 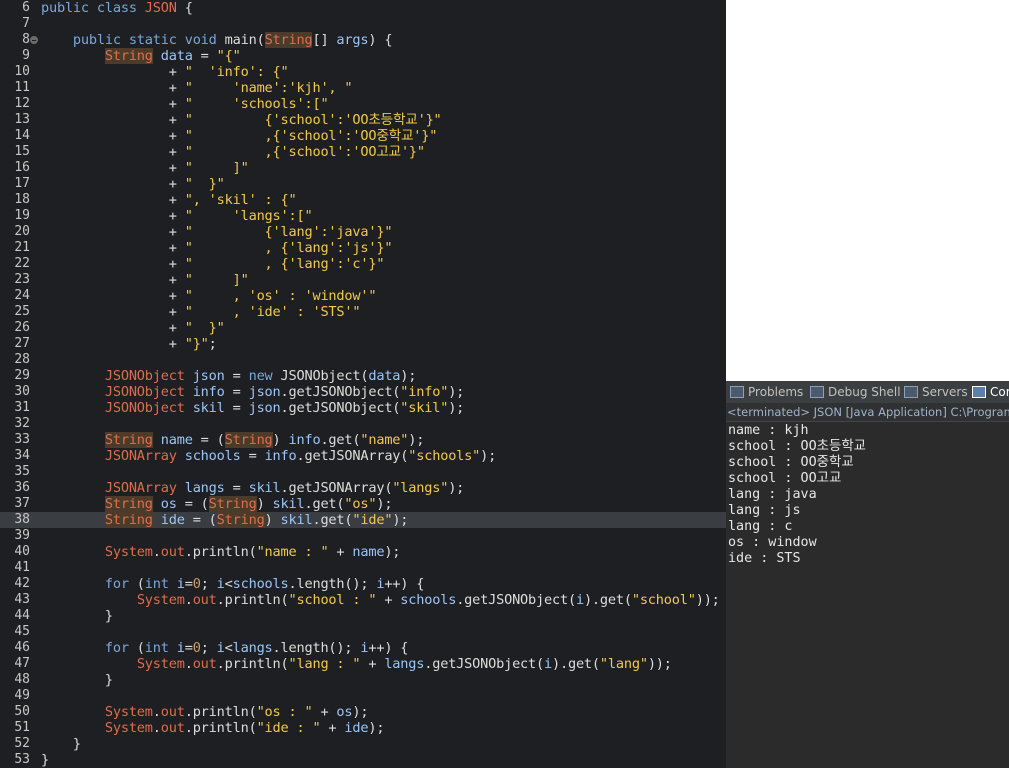 What do you see at coordinates (380, 40) in the screenshot?
I see `code-token: ) {` at bounding box center [380, 40].